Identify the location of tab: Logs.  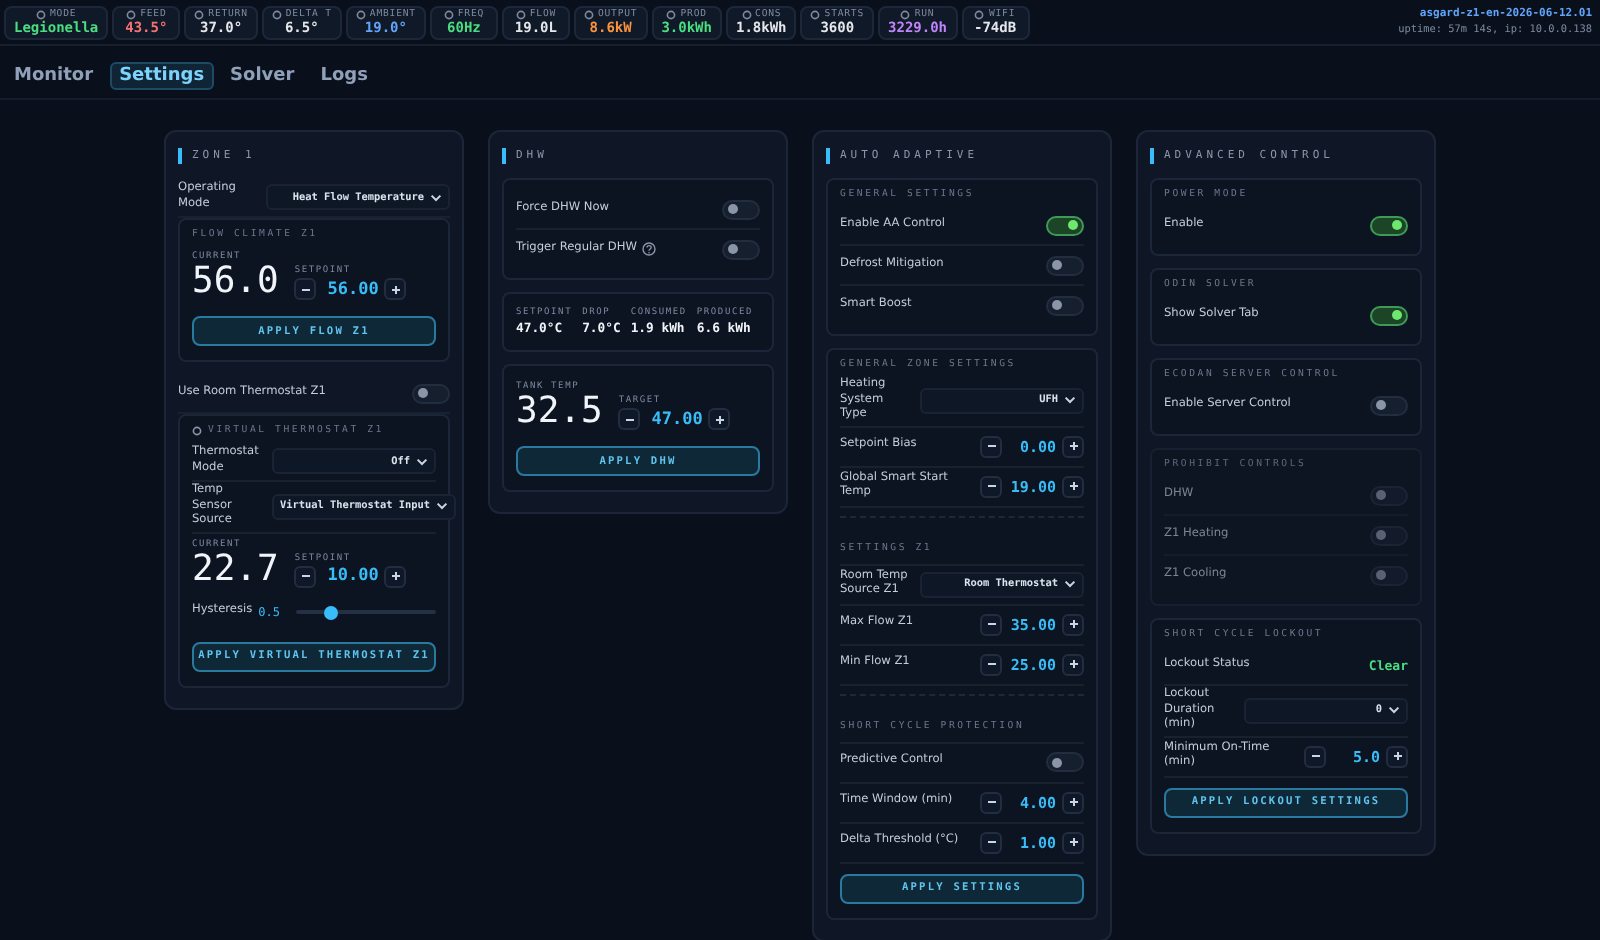
(344, 76).